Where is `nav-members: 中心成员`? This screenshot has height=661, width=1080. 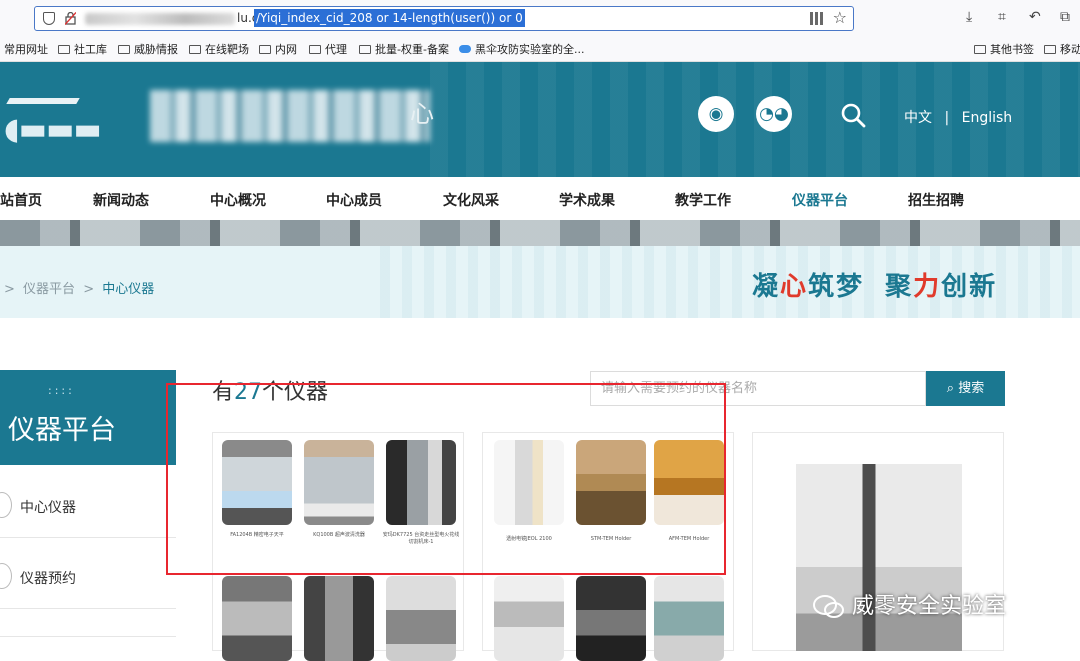
nav-members: 中心成员 is located at coordinates (354, 200).